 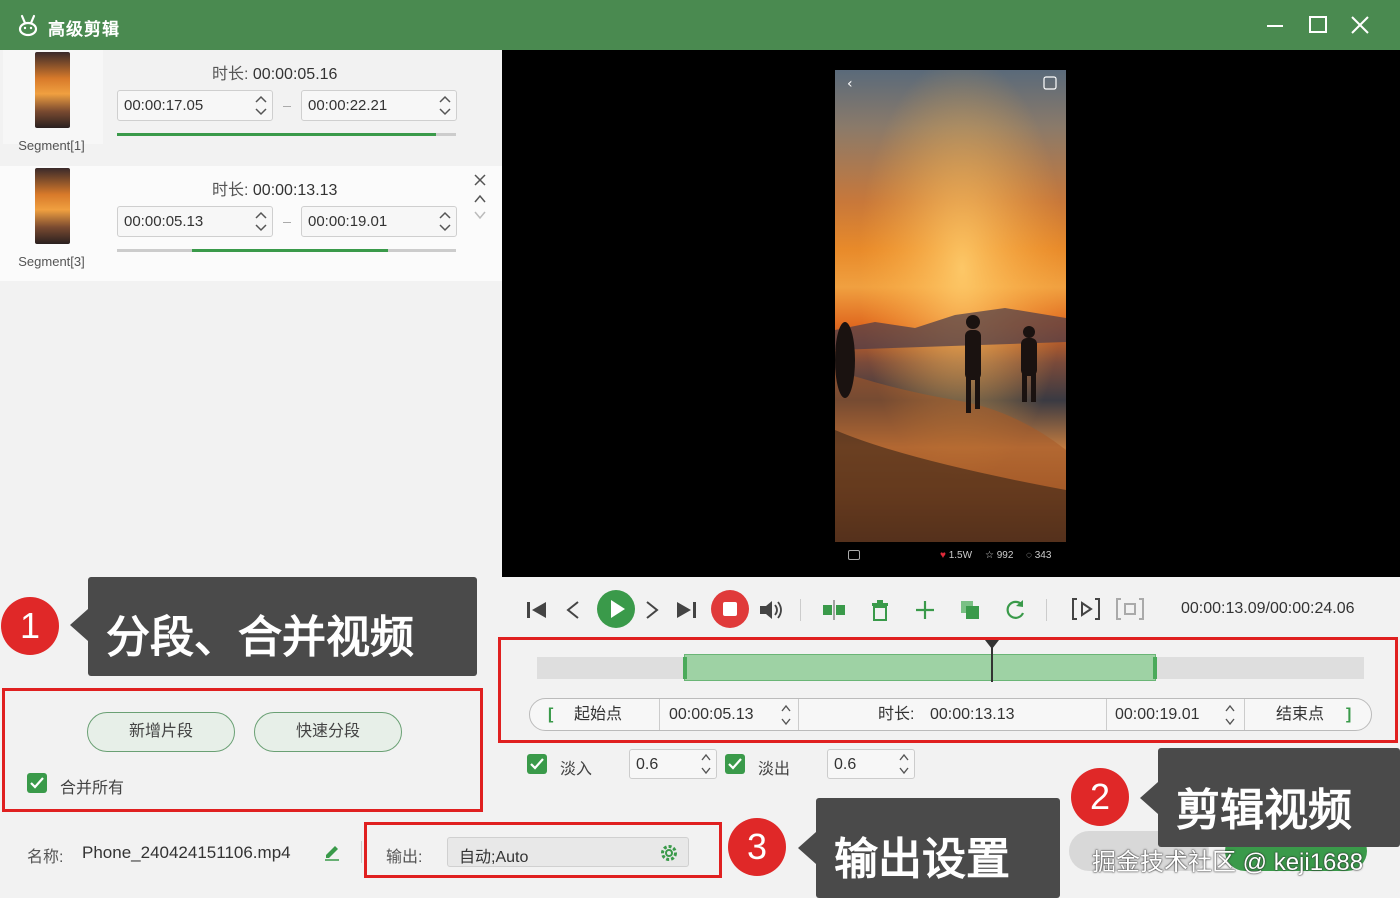 I want to click on annotation-box-segments, so click(x=242, y=750).